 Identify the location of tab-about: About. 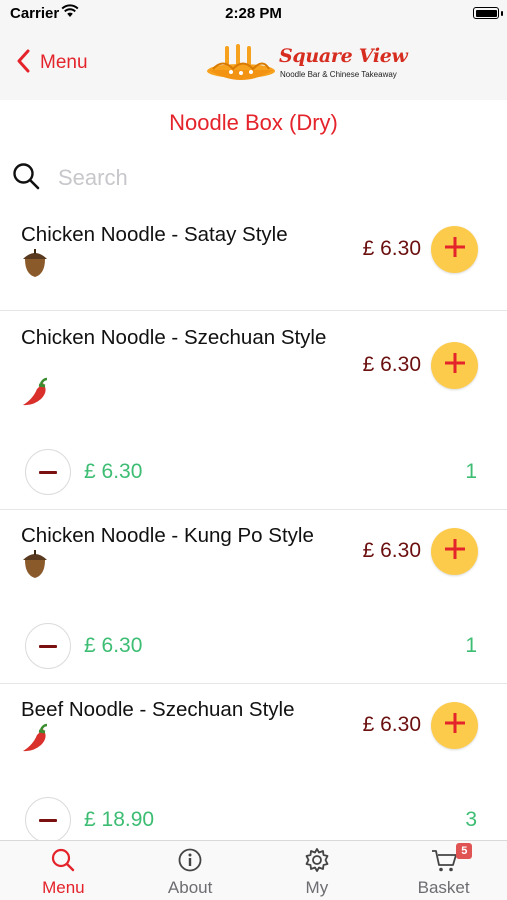
(190, 870).